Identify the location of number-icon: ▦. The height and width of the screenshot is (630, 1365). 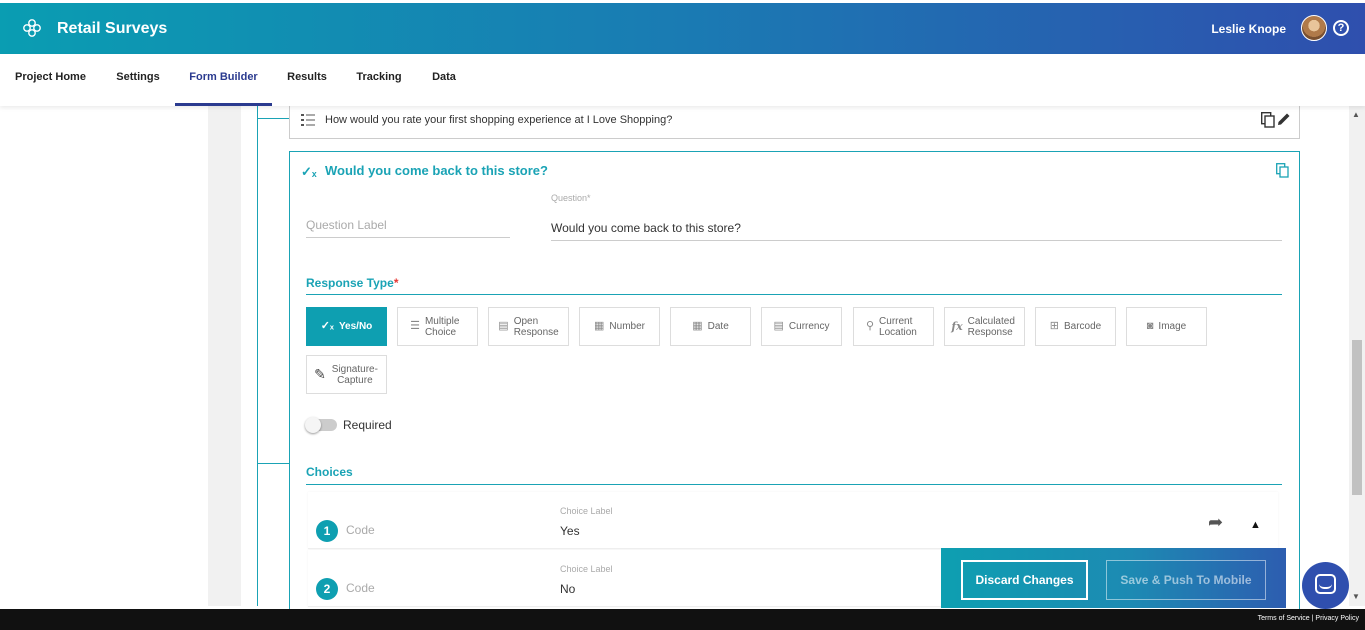
(599, 326).